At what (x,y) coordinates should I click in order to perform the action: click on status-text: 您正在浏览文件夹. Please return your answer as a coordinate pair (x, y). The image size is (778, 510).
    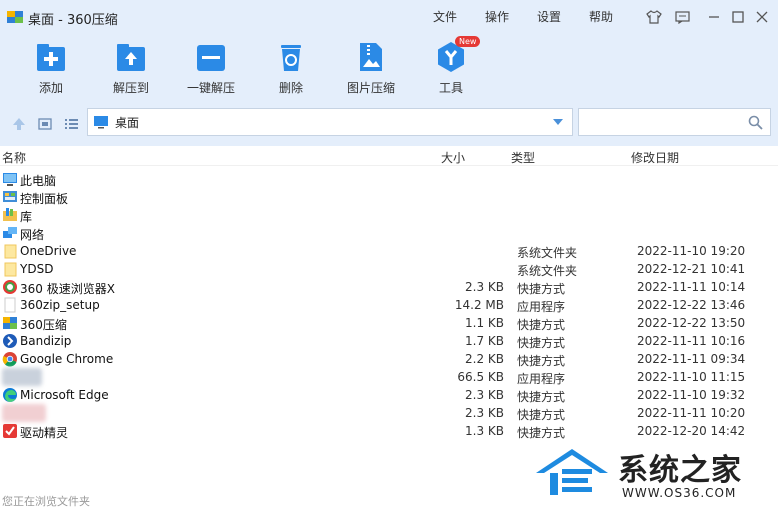
    Looking at the image, I should click on (46, 501).